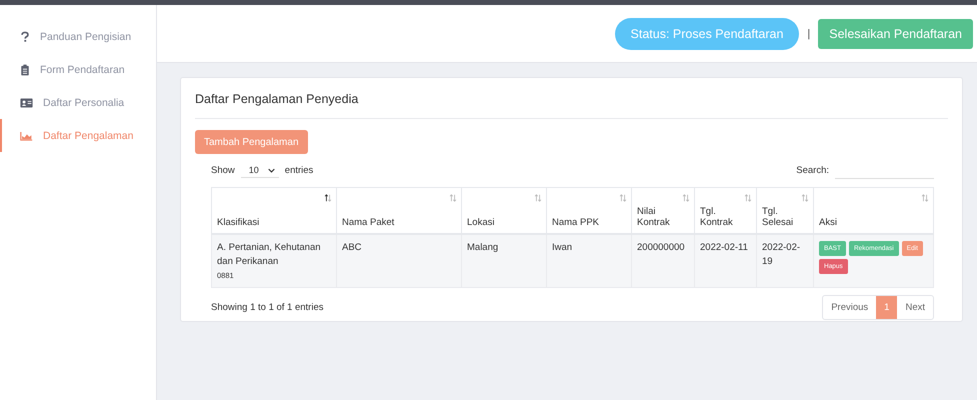 This screenshot has height=400, width=977. I want to click on search-label: Search:, so click(812, 170).